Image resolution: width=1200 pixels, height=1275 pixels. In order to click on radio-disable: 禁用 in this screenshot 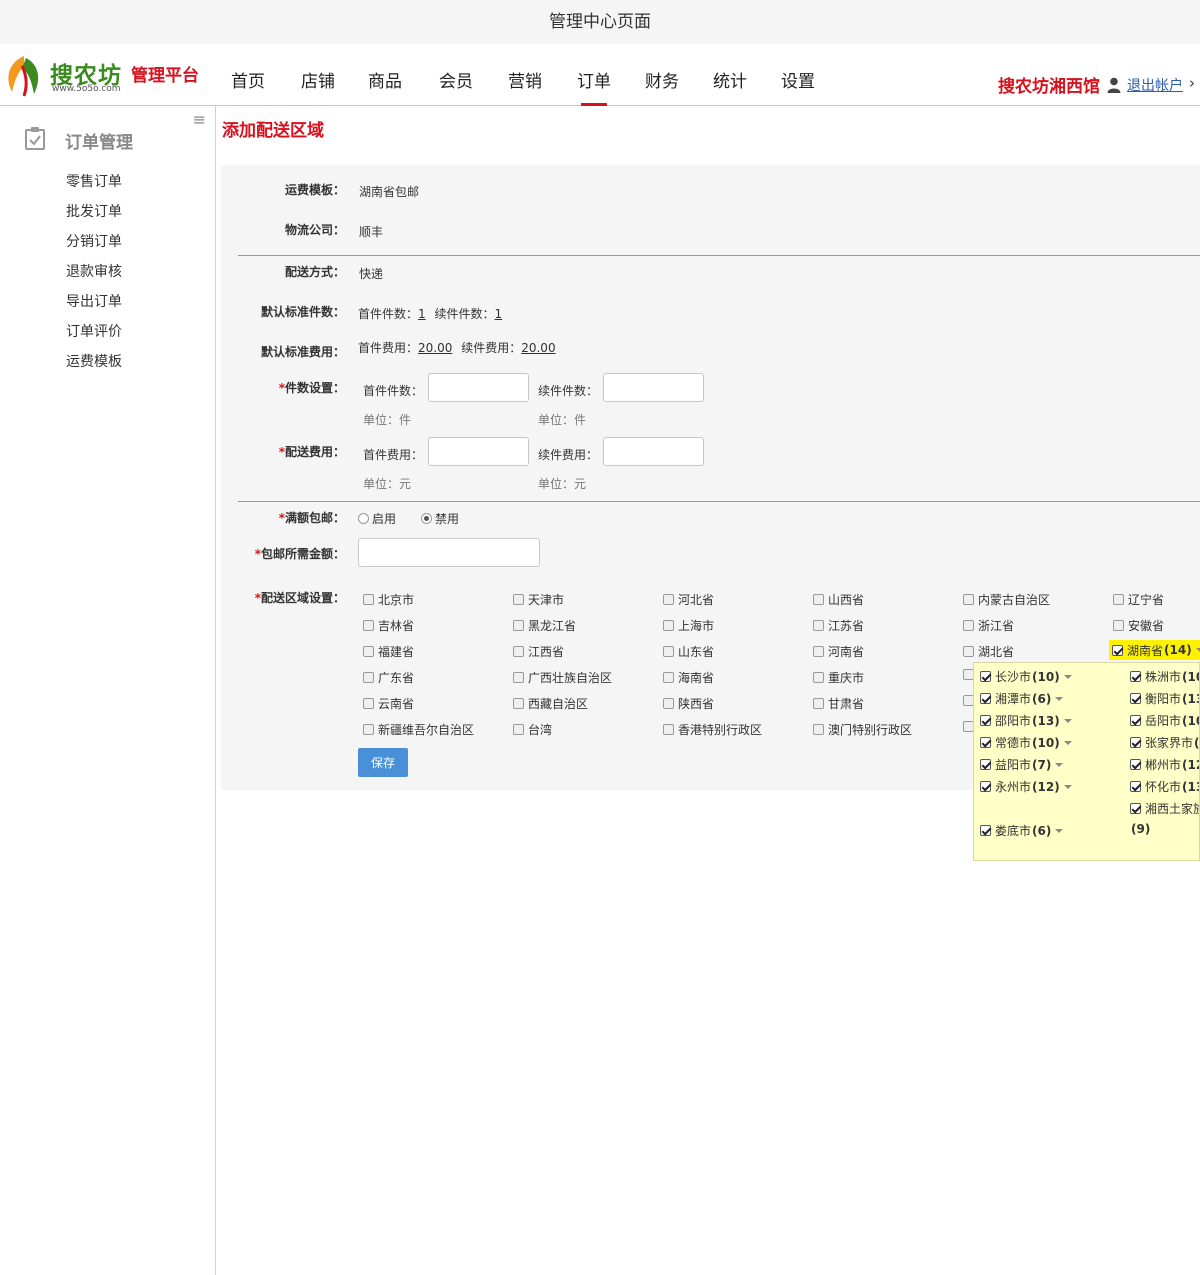, I will do `click(440, 518)`.